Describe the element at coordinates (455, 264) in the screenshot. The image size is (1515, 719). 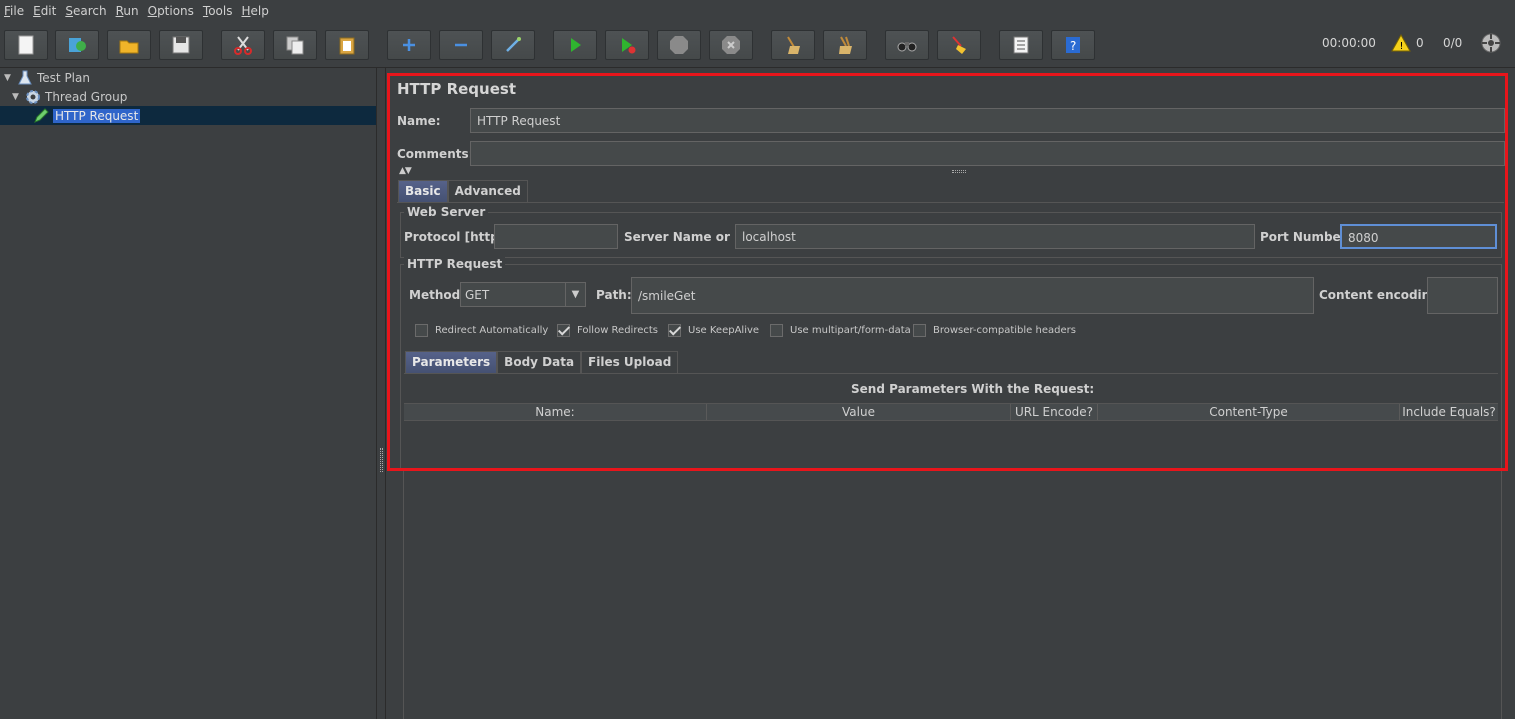
I see `http-request-group-title: HTTP Request` at that location.